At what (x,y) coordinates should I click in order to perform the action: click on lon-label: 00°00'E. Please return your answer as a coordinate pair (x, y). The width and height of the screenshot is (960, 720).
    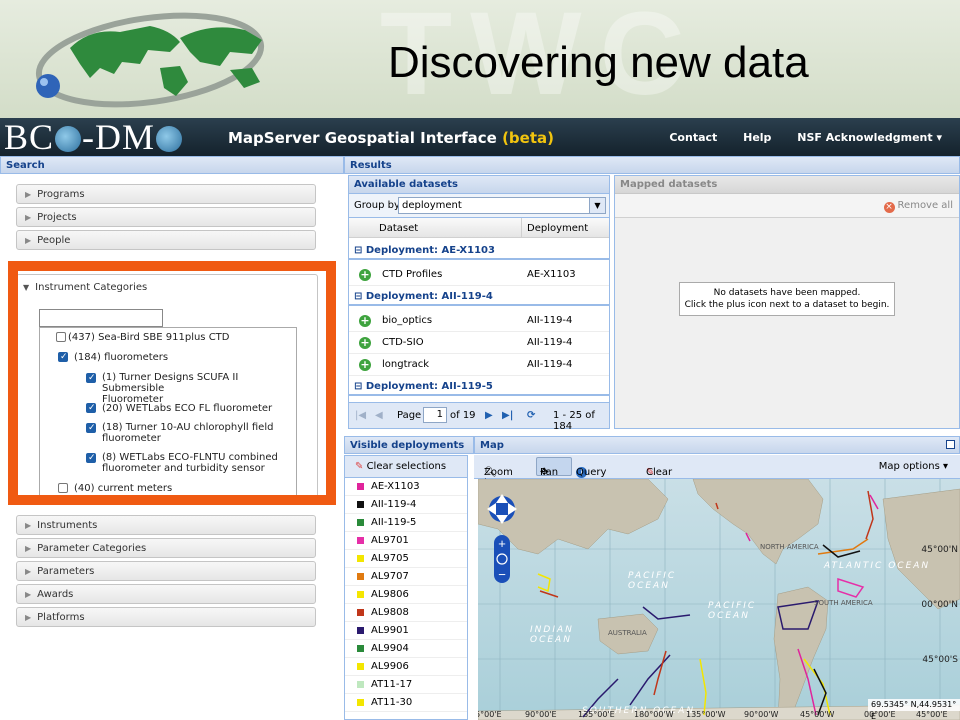
    Looking at the image, I should click on (880, 714).